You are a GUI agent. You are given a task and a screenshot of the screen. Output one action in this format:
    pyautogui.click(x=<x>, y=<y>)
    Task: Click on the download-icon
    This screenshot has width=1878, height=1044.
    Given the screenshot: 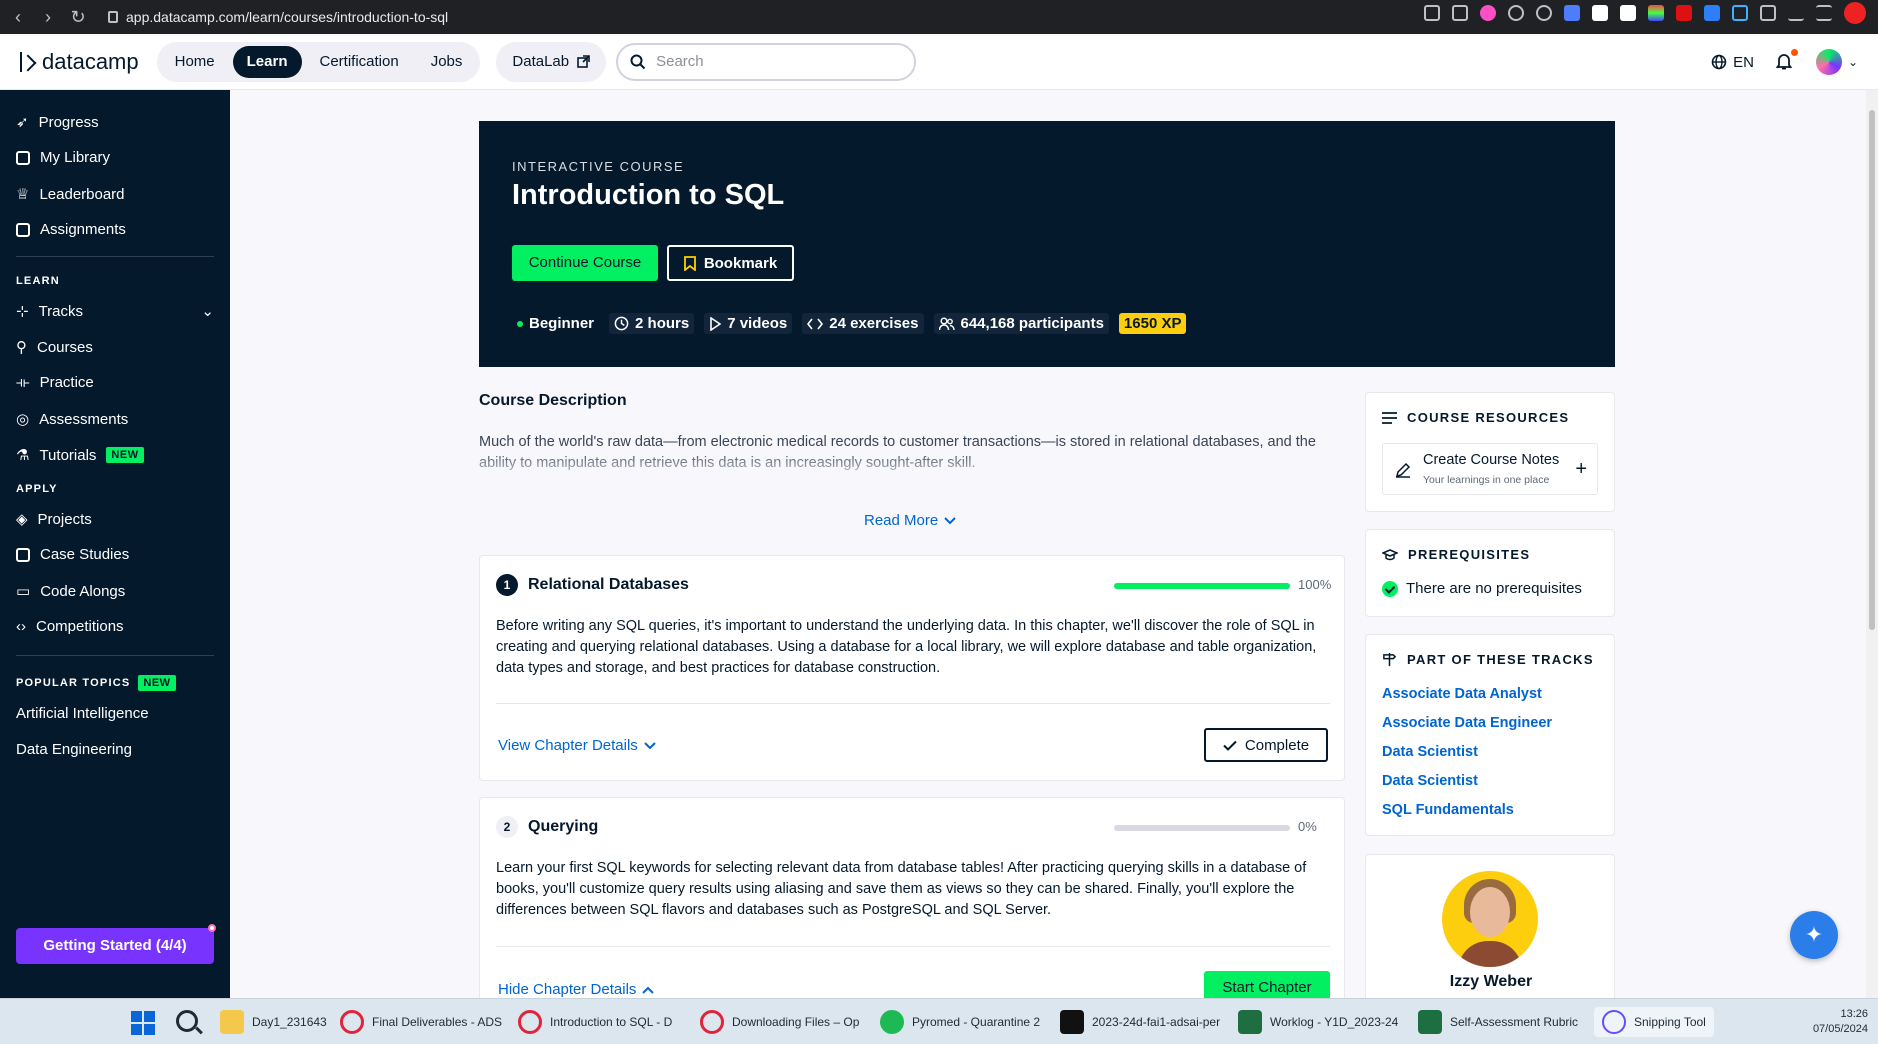 What is the action you would take?
    pyautogui.click(x=1796, y=13)
    